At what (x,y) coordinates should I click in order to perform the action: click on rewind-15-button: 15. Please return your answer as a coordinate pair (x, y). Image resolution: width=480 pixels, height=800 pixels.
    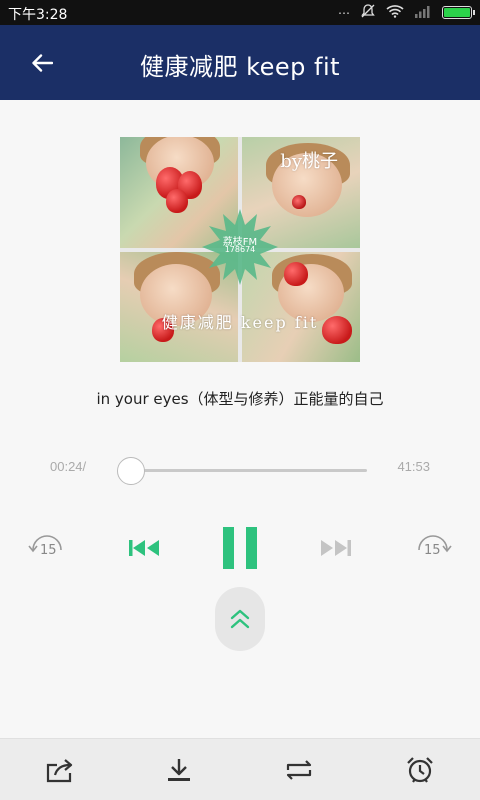
    Looking at the image, I should click on (47, 548).